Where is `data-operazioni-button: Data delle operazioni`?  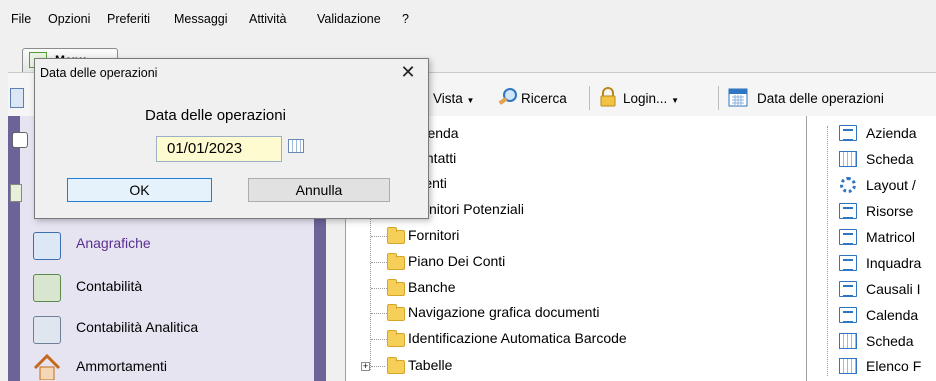 data-operazioni-button: Data delle operazioni is located at coordinates (820, 98).